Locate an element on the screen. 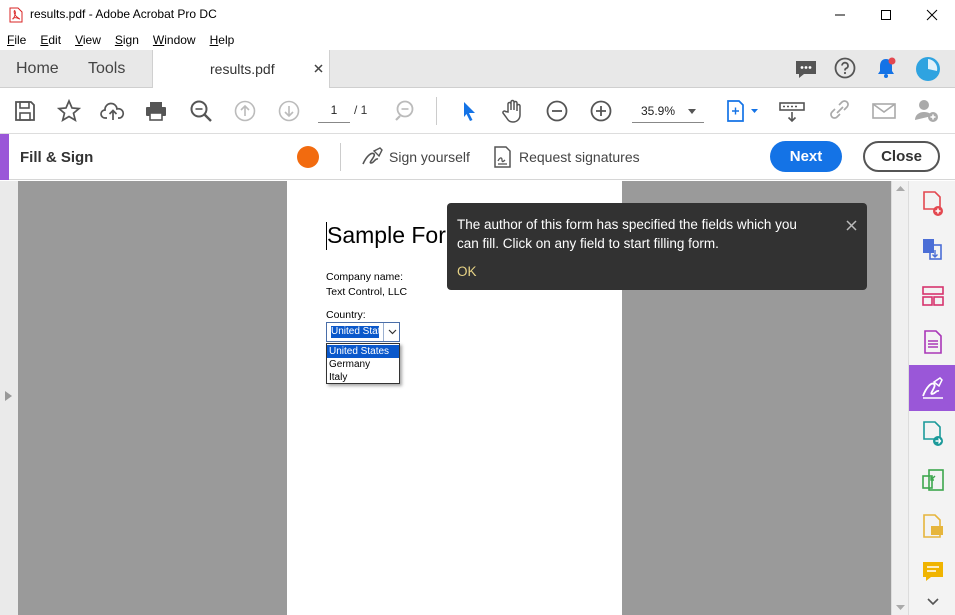  tab-document: results.pdf is located at coordinates (241, 69).